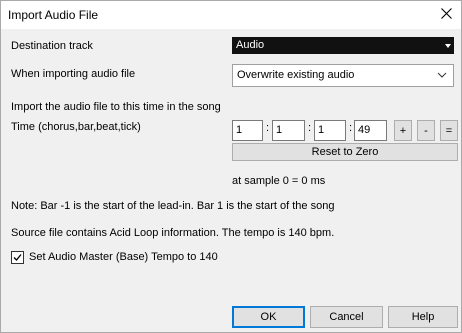  I want to click on dialog-title: Import Audio File, so click(53, 15).